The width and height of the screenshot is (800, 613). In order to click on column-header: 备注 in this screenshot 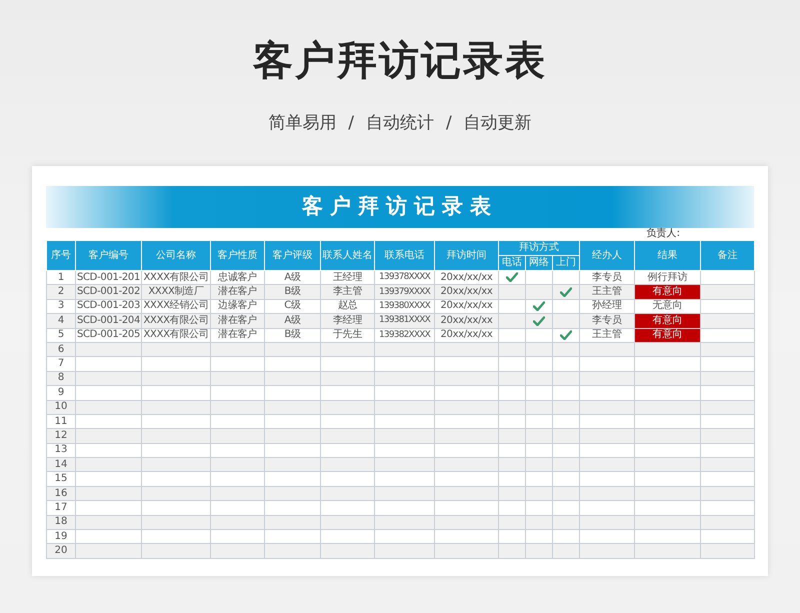, I will do `click(727, 255)`.